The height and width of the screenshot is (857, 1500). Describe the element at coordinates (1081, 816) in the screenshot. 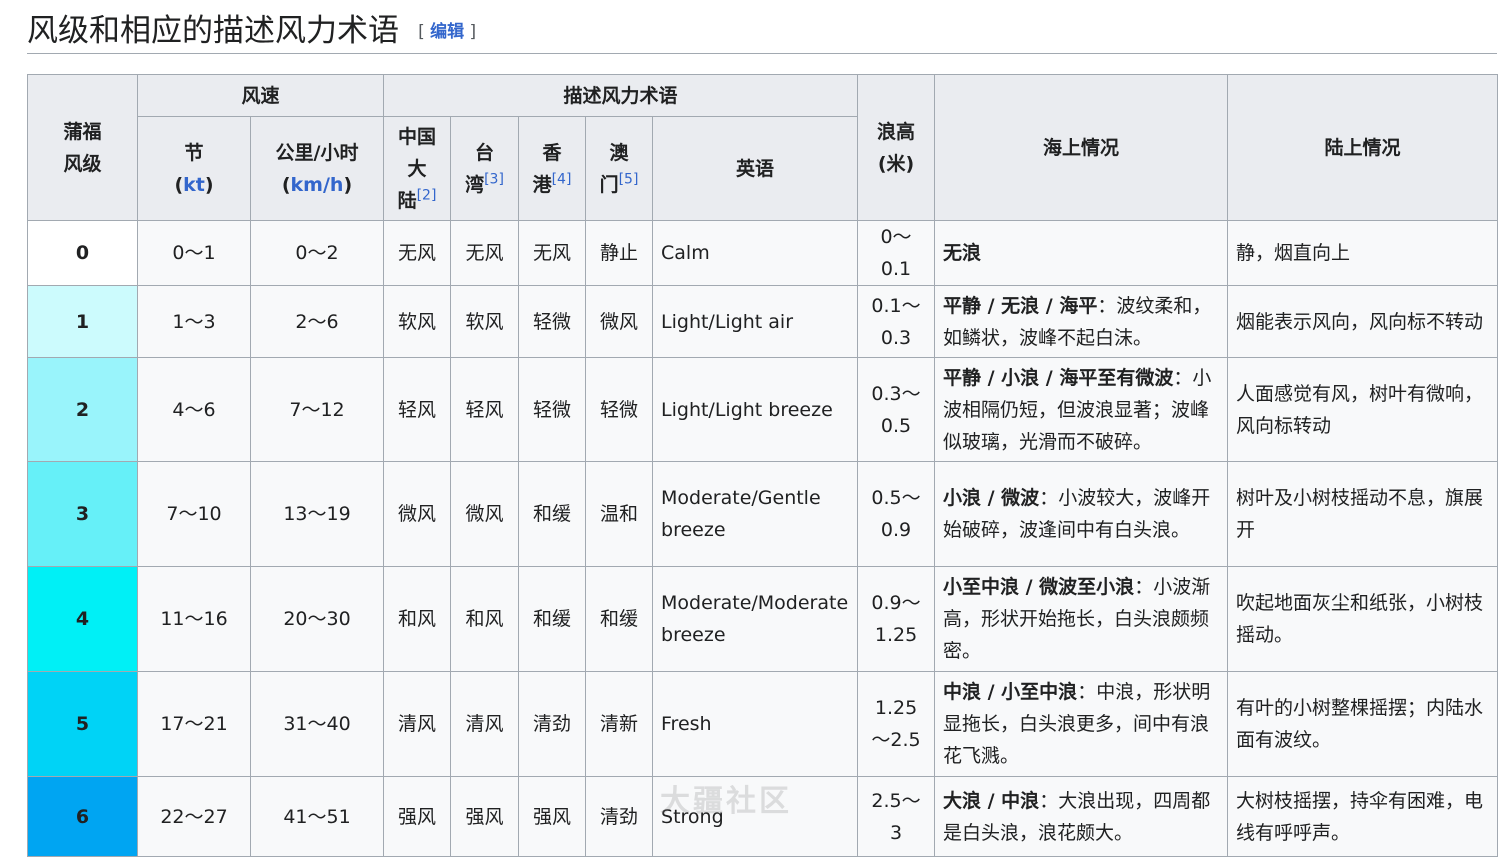

I see `sea-condition-cell: 大浪 / 中浪：大浪出现，四周都是白头浪，浪花颇大。` at that location.